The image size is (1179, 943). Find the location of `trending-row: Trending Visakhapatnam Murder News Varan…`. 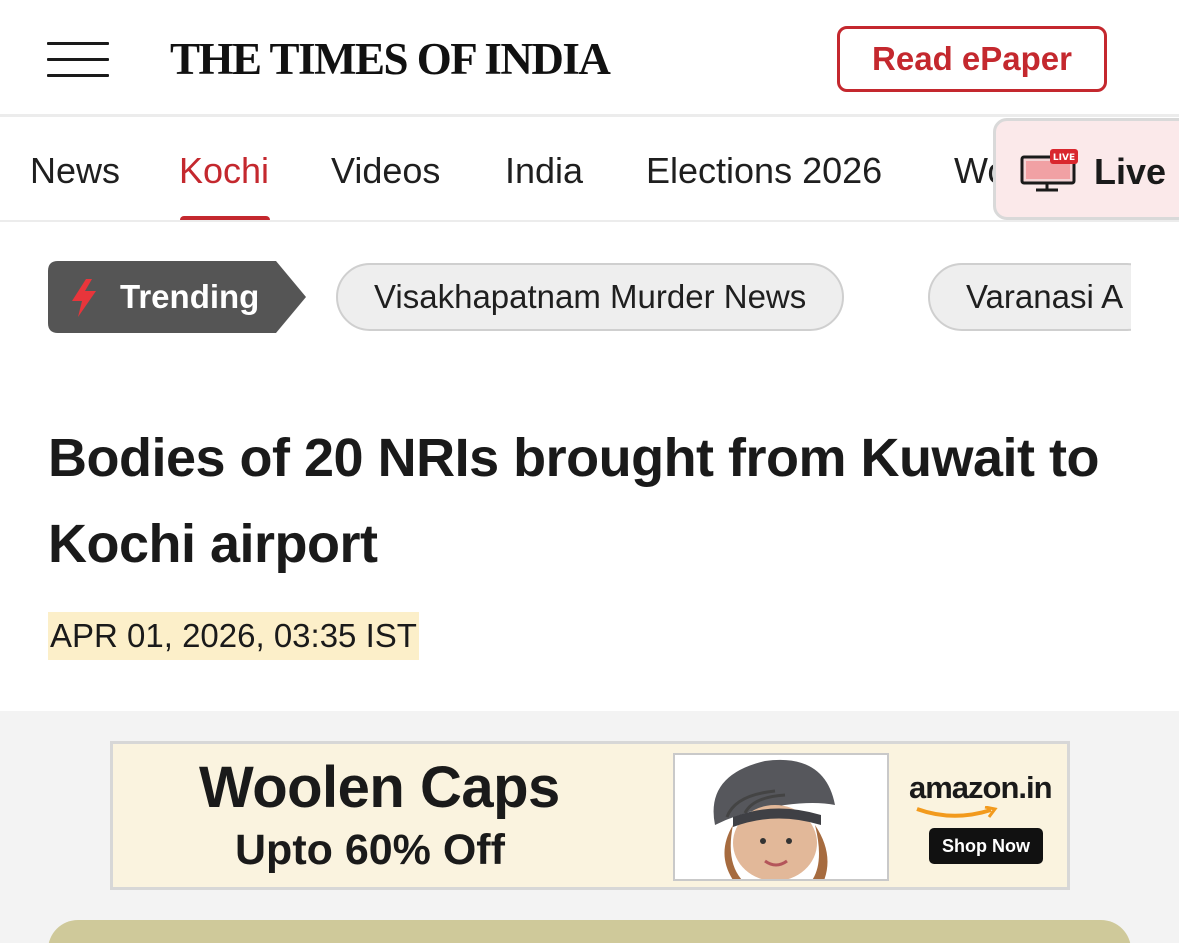

trending-row: Trending Visakhapatnam Murder News Varan… is located at coordinates (565, 297).